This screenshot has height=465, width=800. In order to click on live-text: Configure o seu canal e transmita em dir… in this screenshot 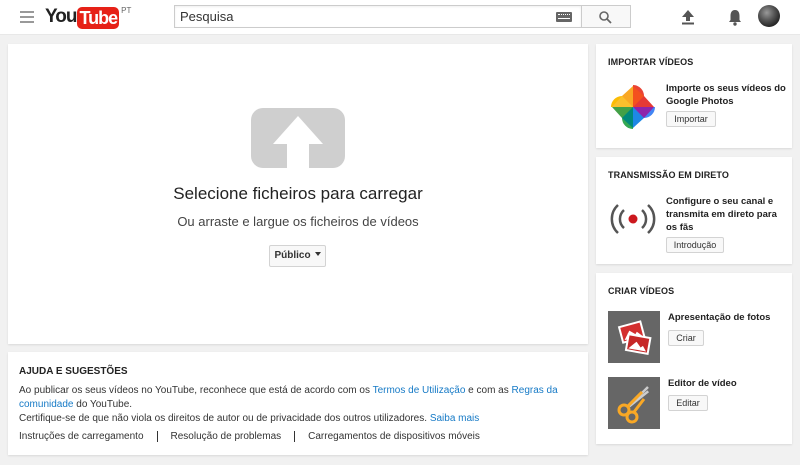, I will do `click(721, 214)`.